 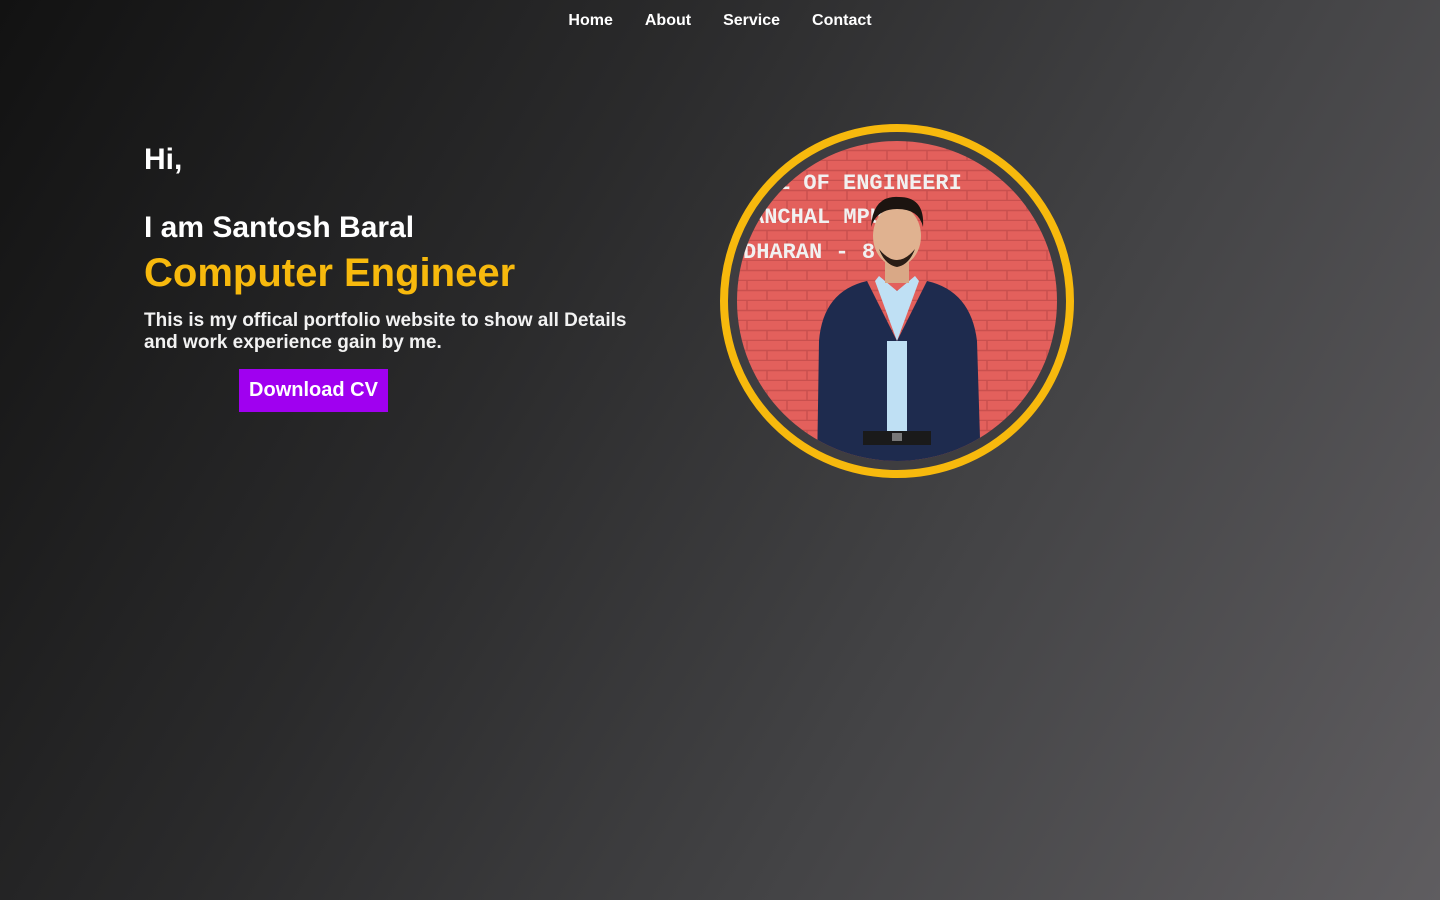 I want to click on wall-text-line-3: DHARAN - 8, so click(x=809, y=252).